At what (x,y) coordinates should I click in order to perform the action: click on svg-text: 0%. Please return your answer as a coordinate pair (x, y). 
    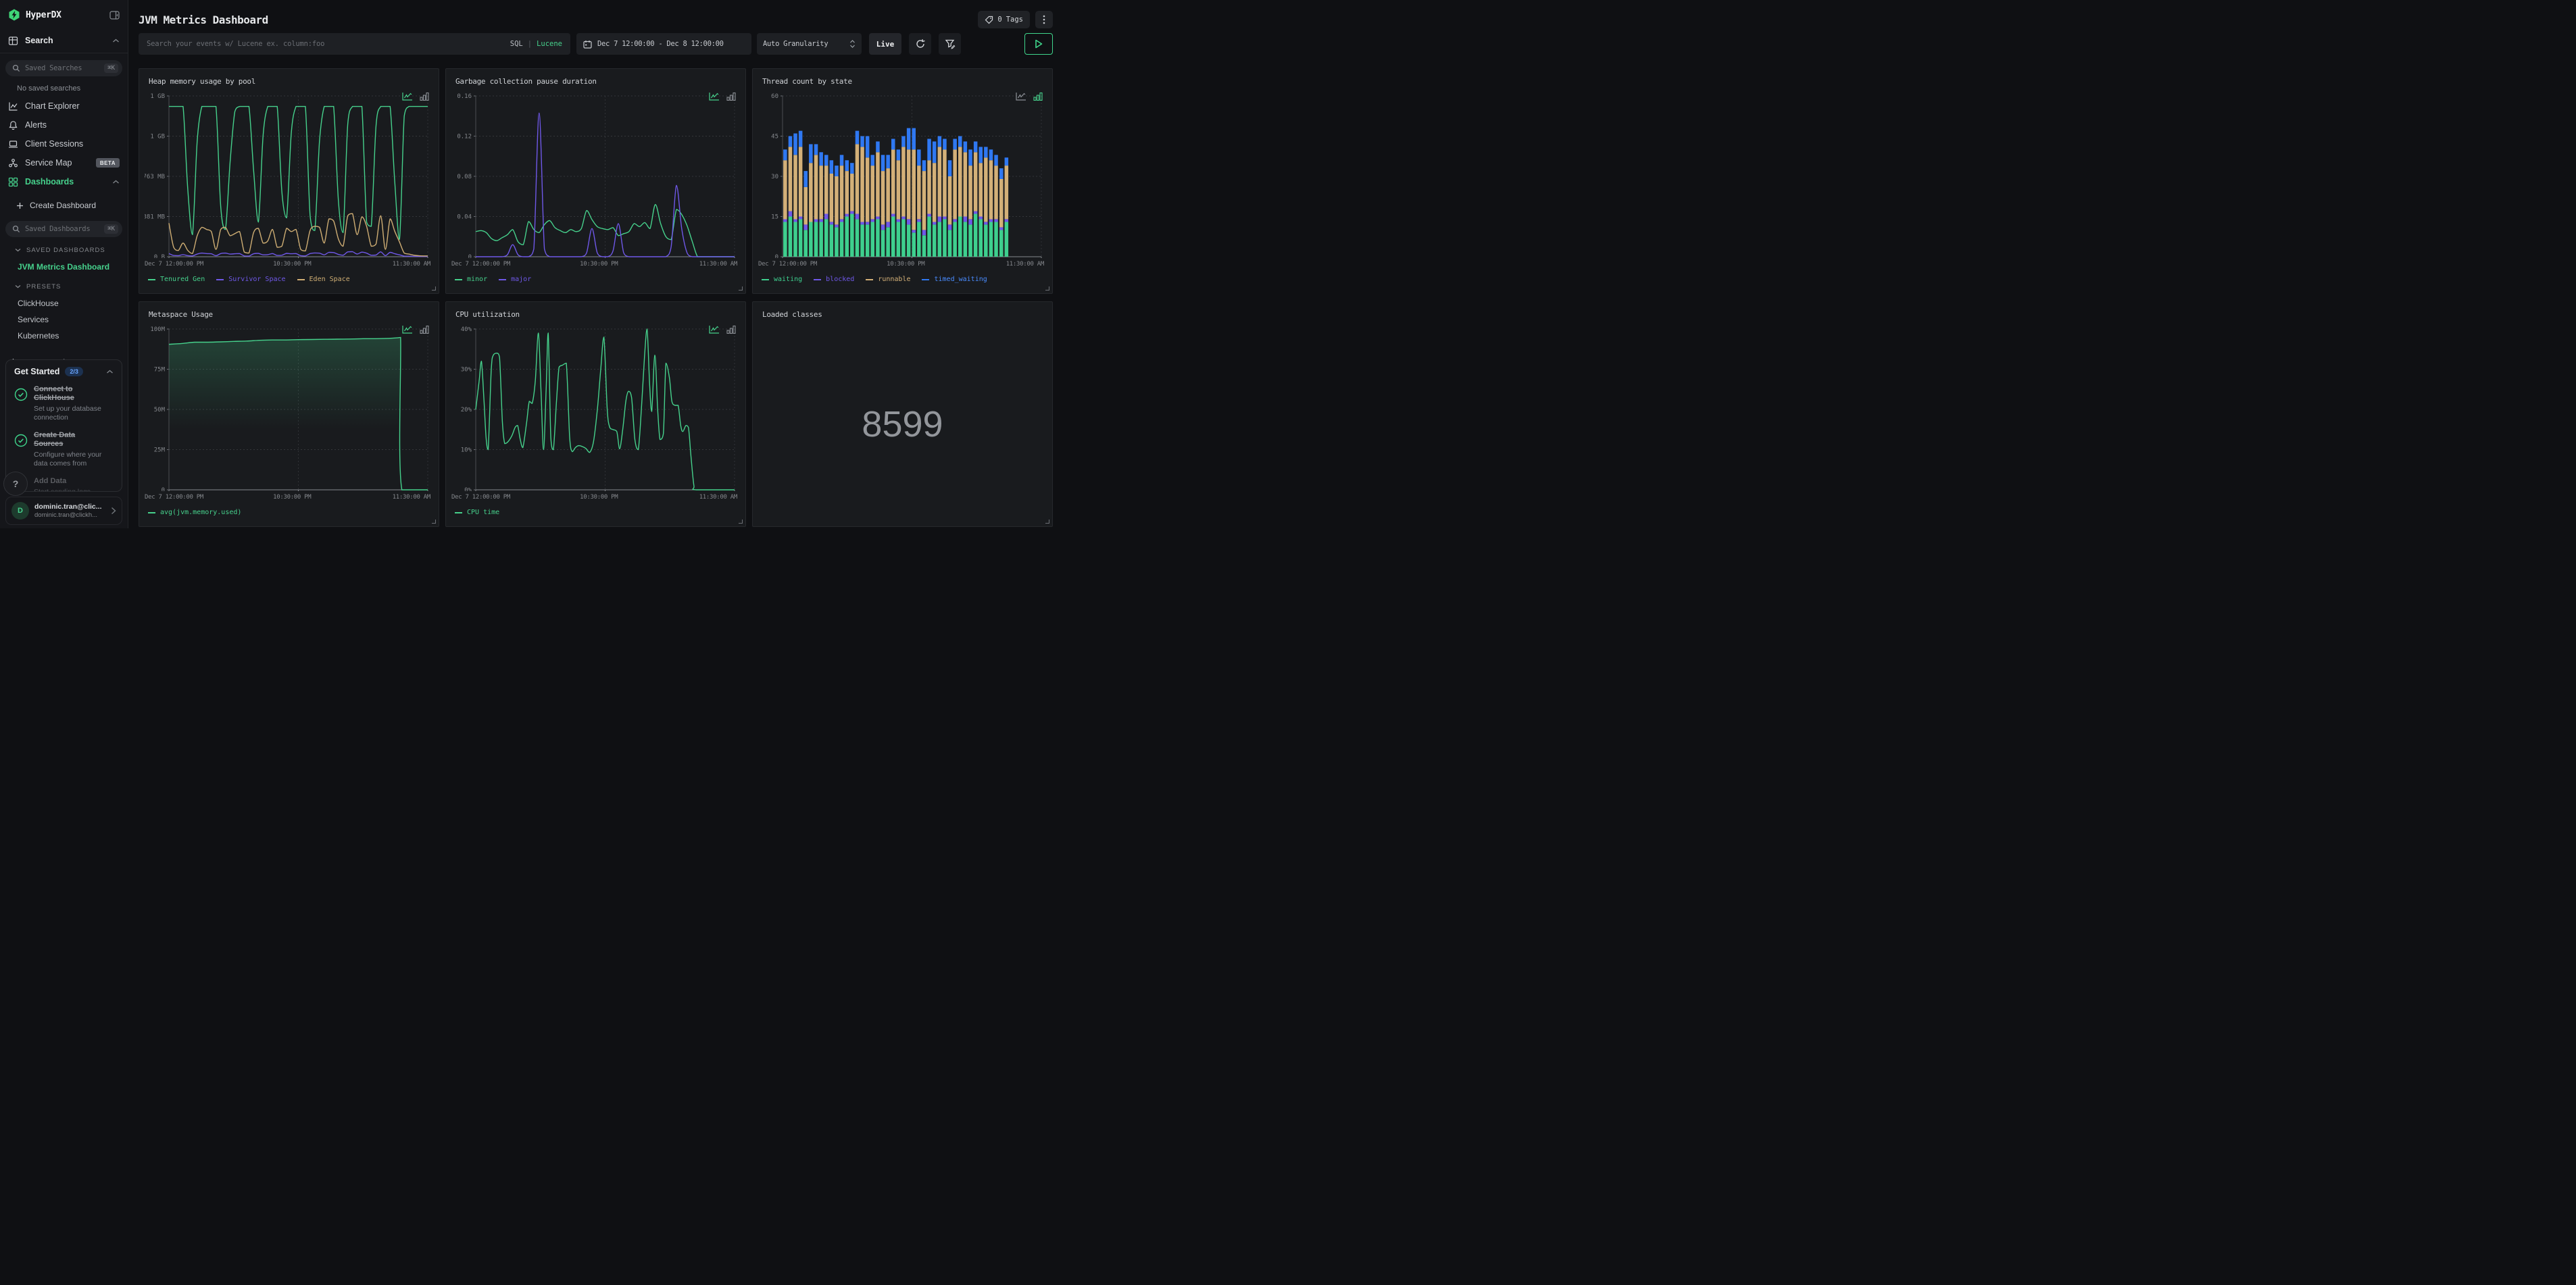
    Looking at the image, I should click on (468, 489).